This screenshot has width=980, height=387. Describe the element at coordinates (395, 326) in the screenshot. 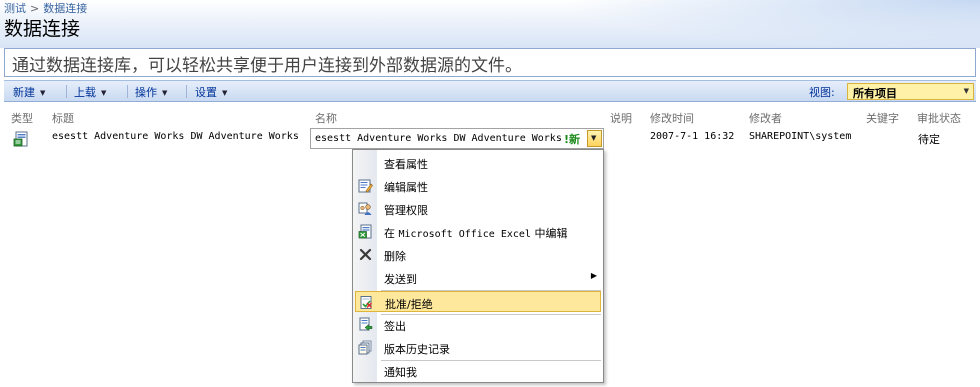

I see `menu-item-label: 签出` at that location.